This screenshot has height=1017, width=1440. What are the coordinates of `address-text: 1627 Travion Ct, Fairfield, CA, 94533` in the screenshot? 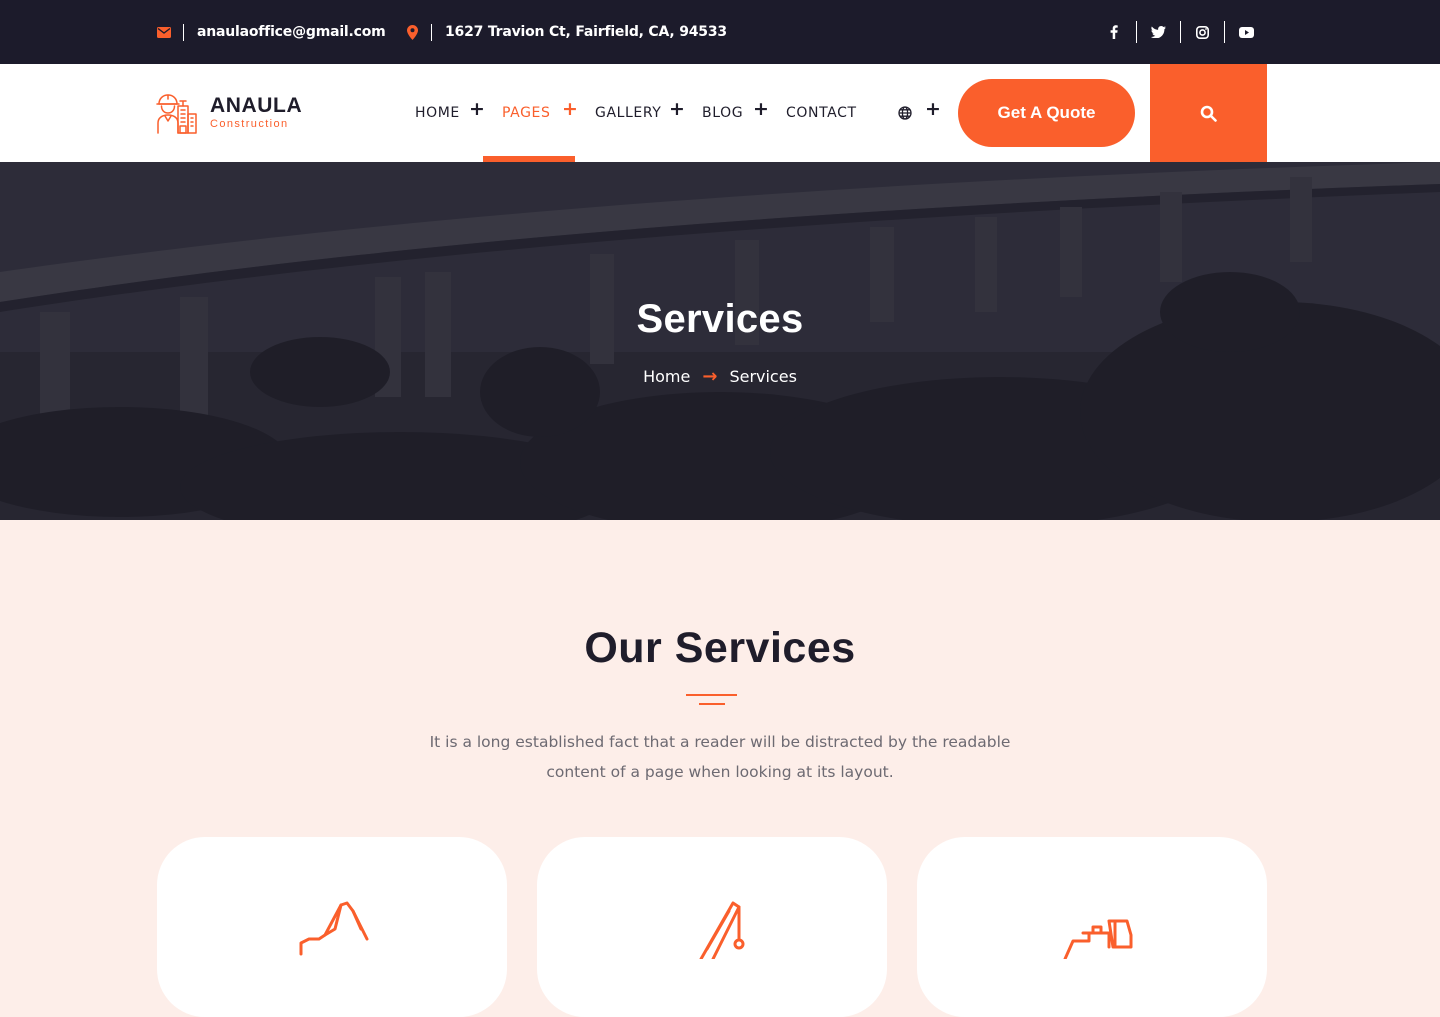 It's located at (586, 32).